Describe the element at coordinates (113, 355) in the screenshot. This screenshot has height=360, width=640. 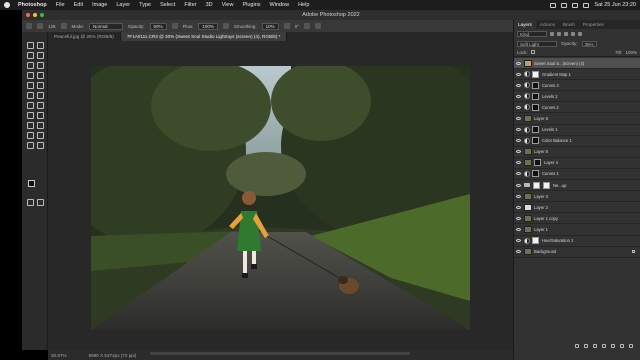
I see `document-info: 6960 X 5374px (72 ppi)` at that location.